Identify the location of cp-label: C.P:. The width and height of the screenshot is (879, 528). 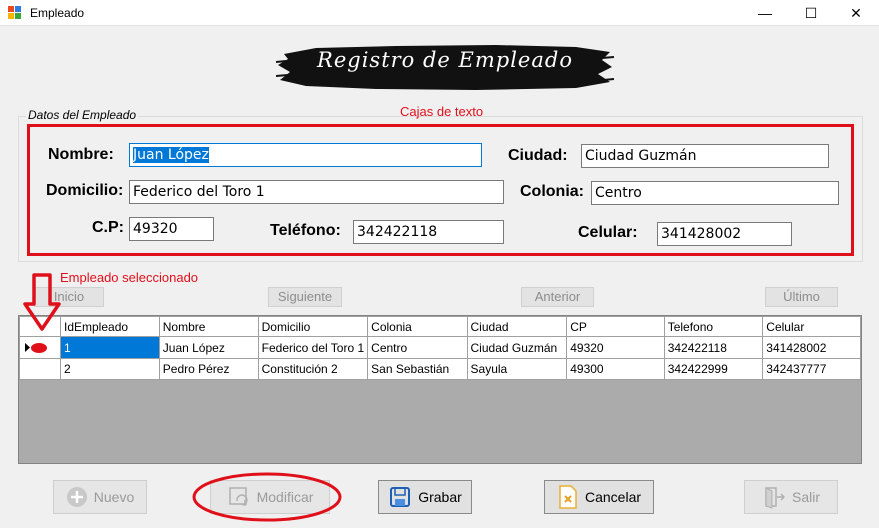
(108, 227).